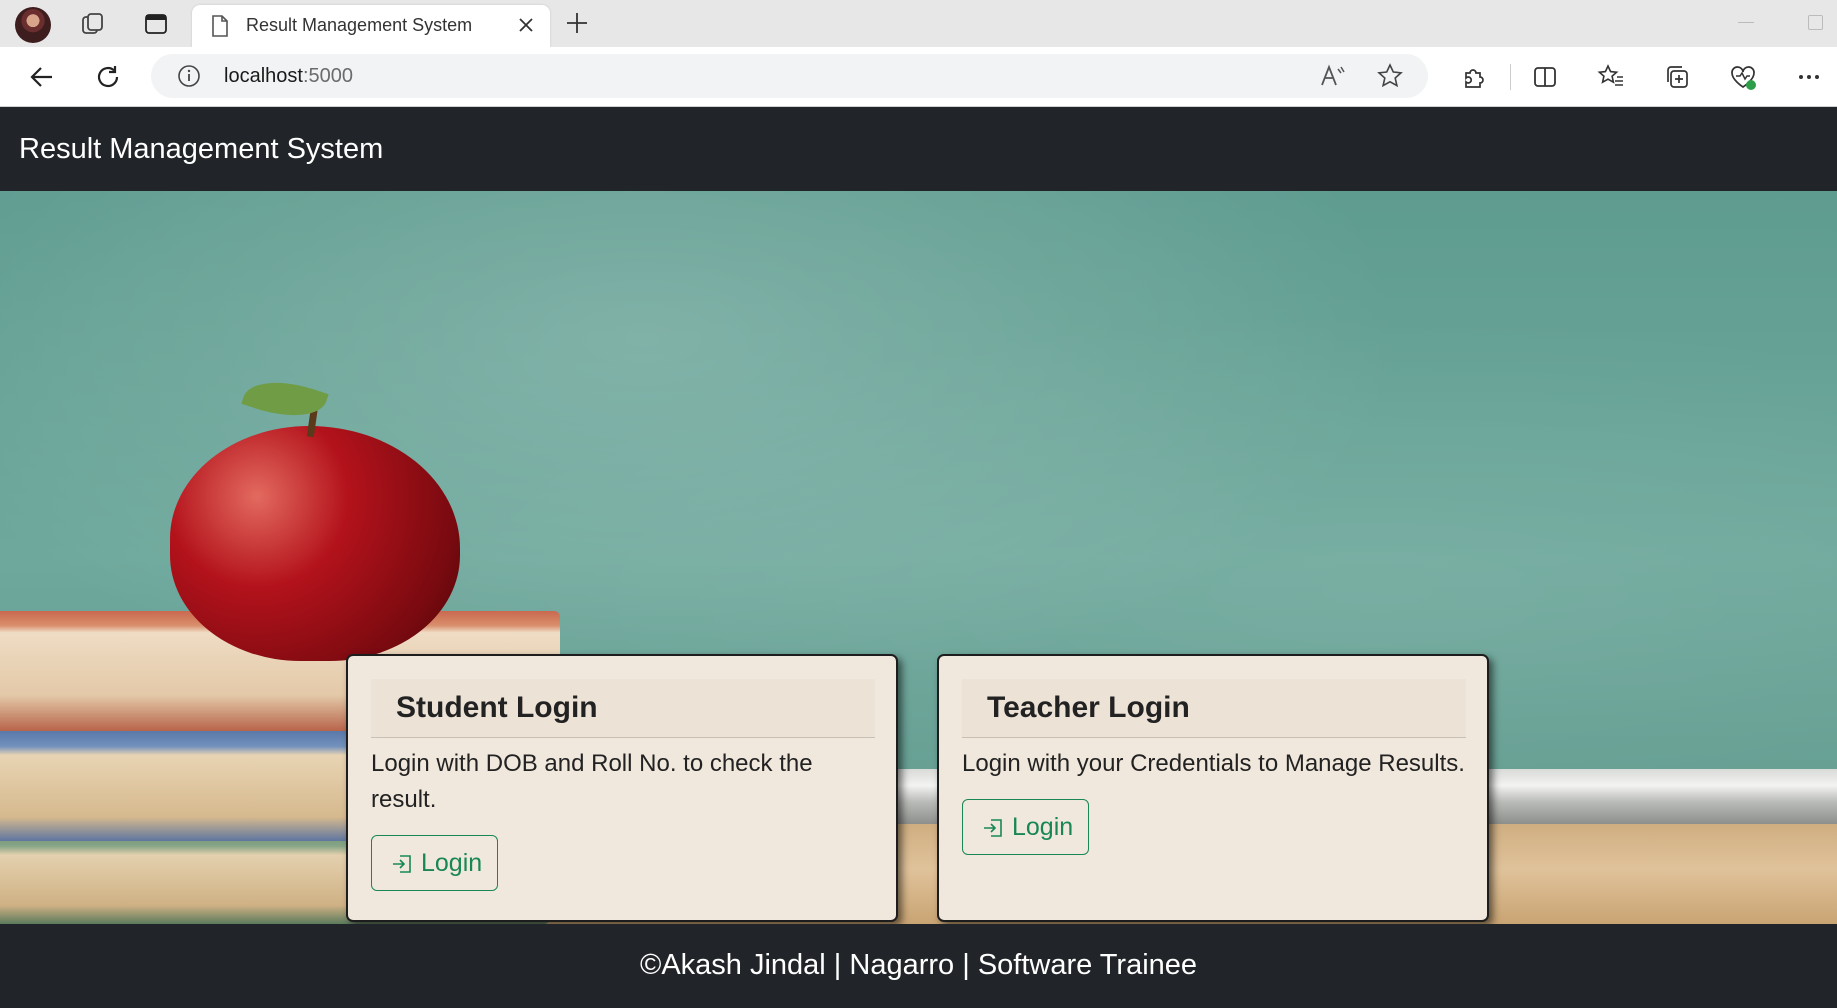  I want to click on student-login-button: Login, so click(434, 863).